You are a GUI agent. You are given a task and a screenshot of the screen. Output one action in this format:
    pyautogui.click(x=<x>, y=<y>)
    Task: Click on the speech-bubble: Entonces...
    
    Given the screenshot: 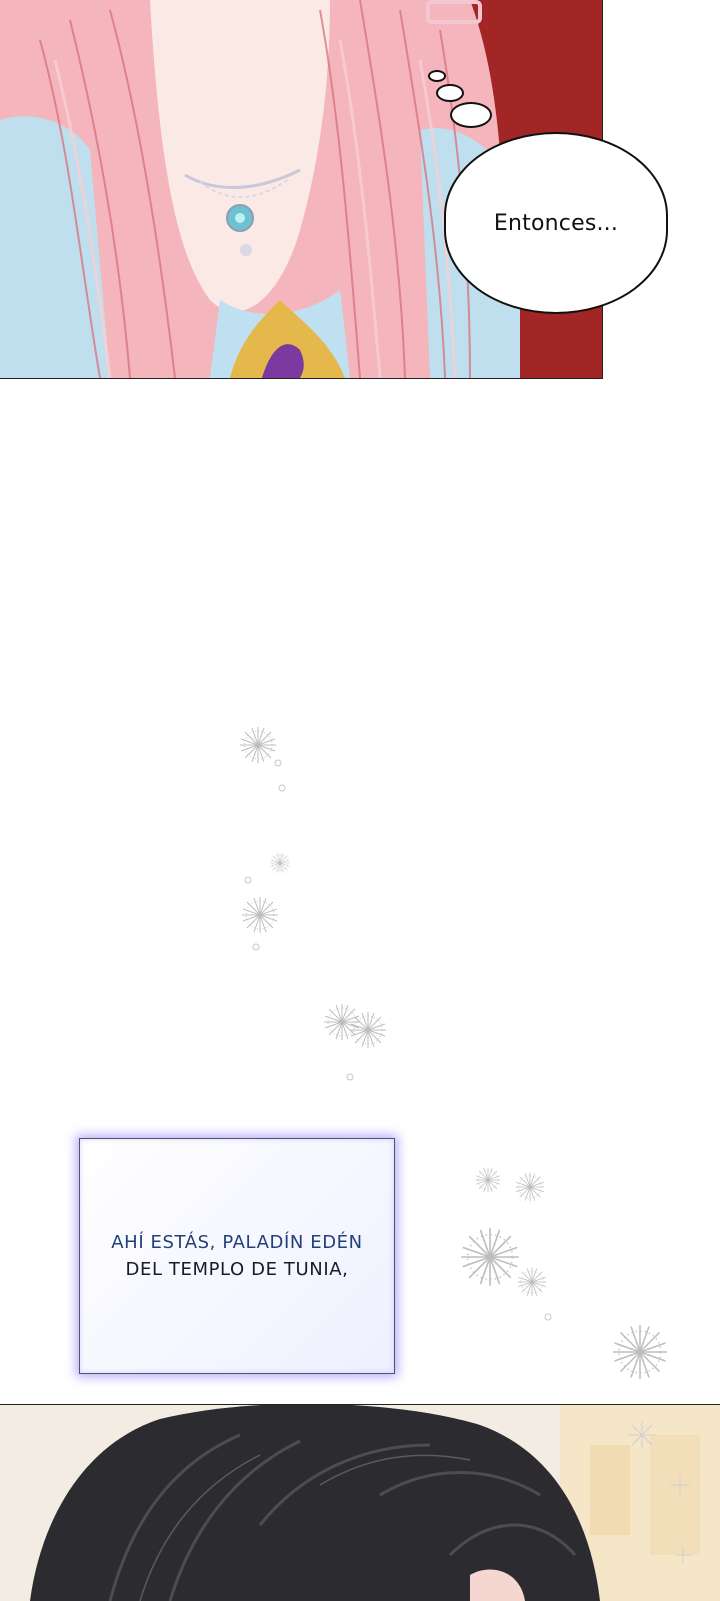 What is the action you would take?
    pyautogui.click(x=556, y=223)
    